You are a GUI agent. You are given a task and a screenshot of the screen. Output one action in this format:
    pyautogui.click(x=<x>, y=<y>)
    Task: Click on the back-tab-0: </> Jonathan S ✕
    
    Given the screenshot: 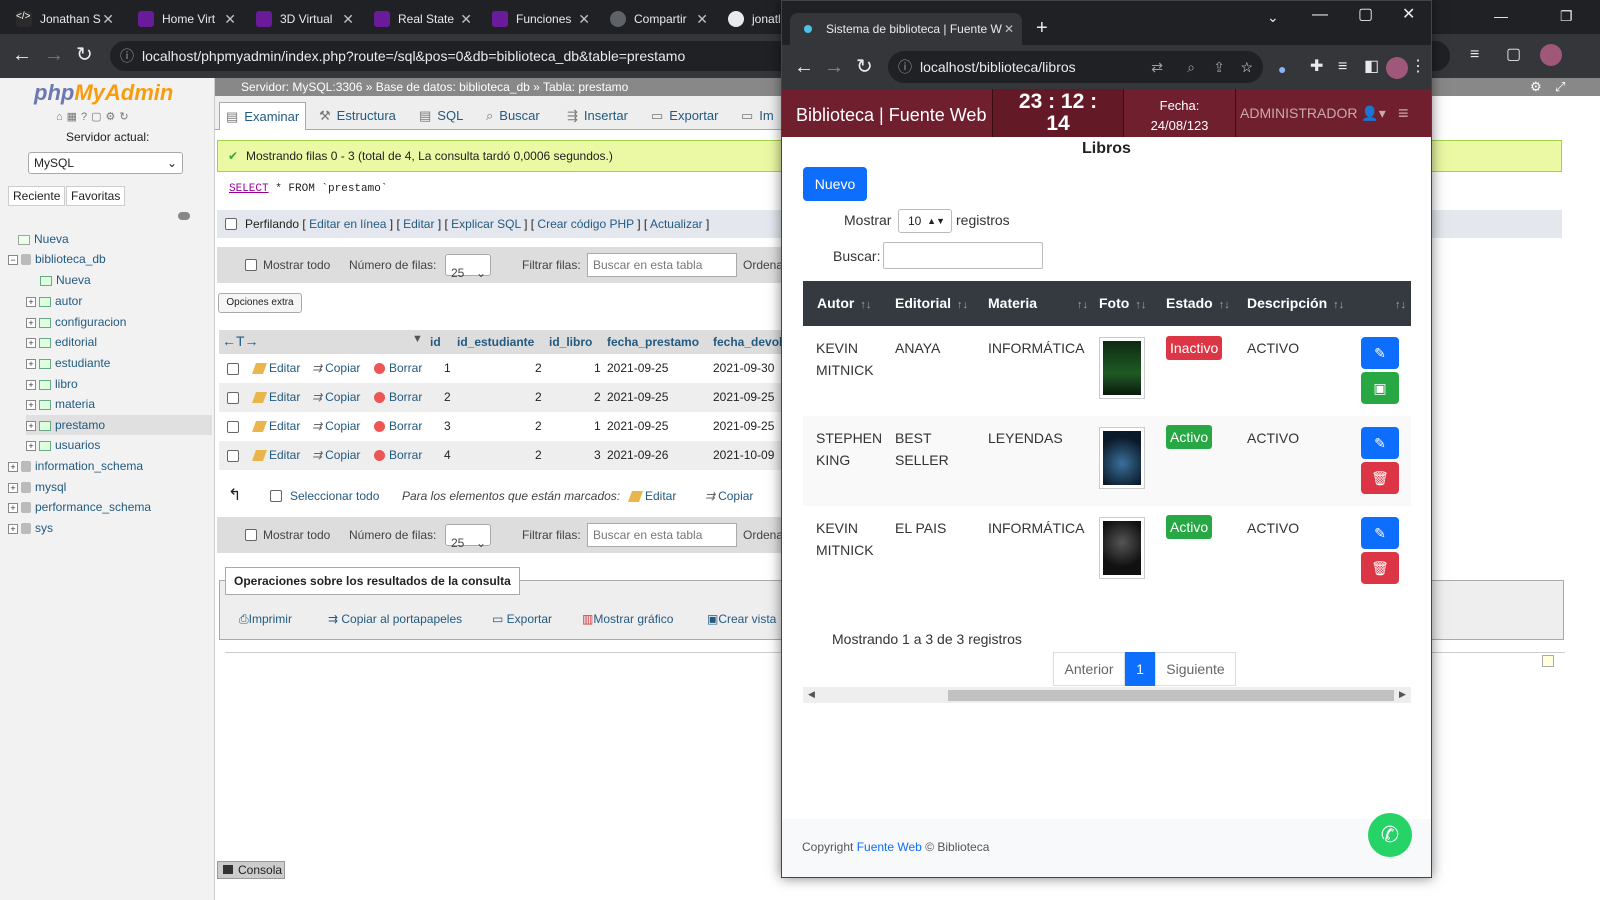 What is the action you would take?
    pyautogui.click(x=64, y=19)
    